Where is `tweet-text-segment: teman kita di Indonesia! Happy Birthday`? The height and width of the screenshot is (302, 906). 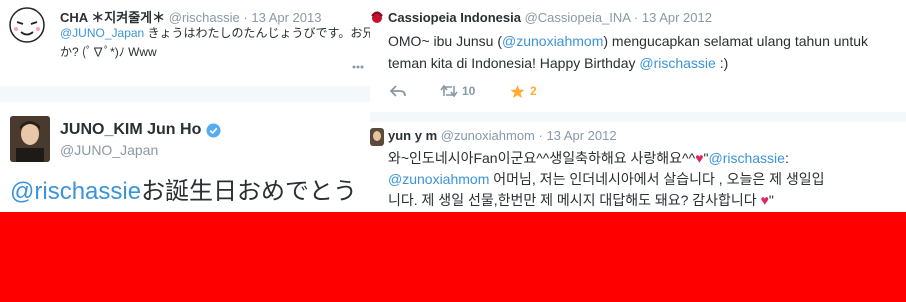
tweet-text-segment: teman kita di Indonesia! Happy Birthday is located at coordinates (514, 63).